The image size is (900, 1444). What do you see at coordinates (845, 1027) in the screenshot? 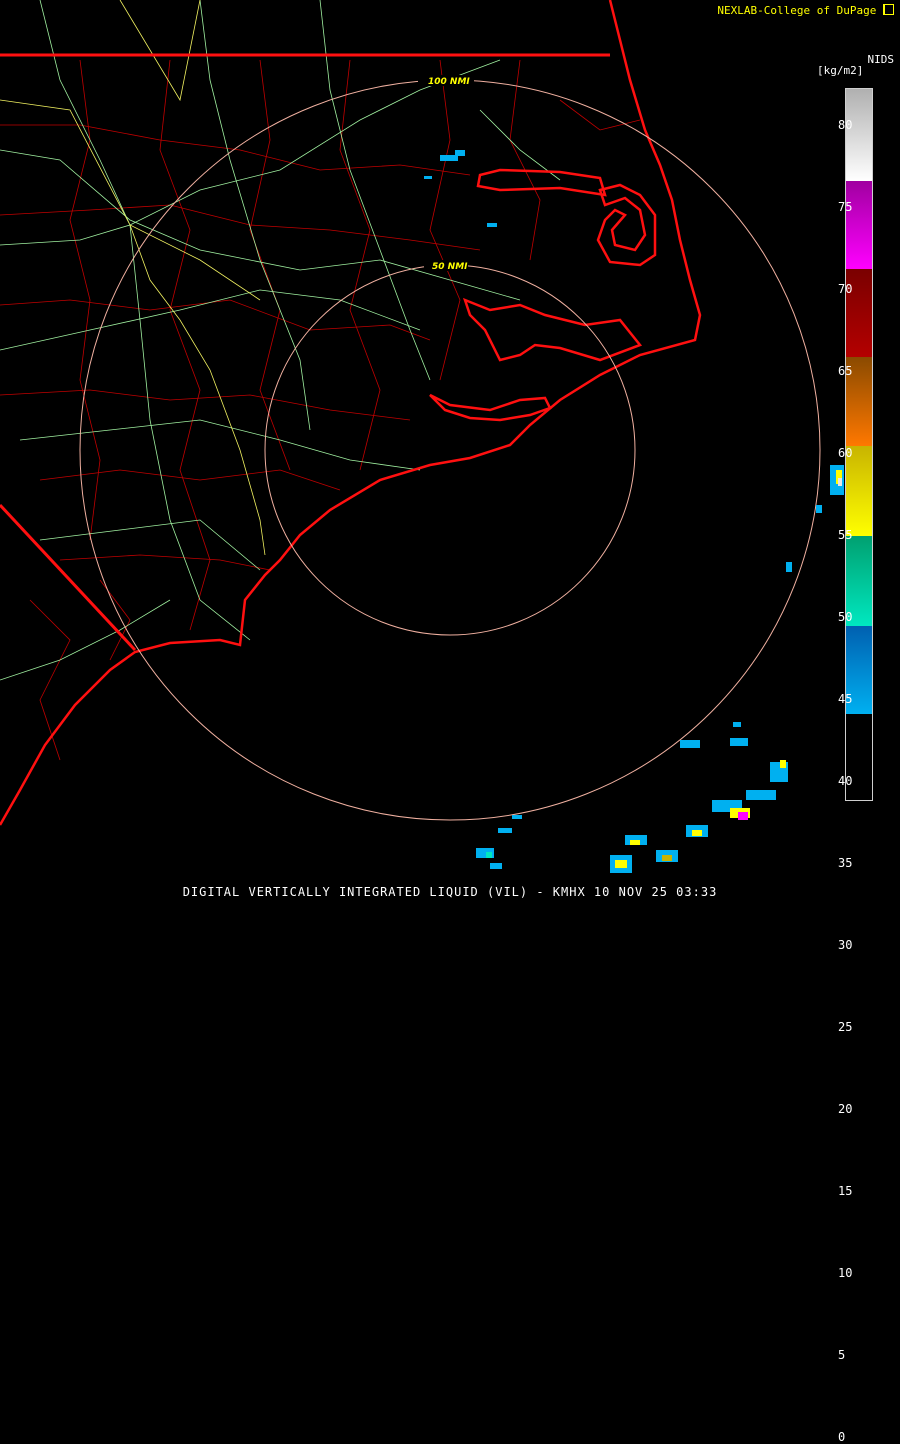
I see `scale-tick-label: 25` at bounding box center [845, 1027].